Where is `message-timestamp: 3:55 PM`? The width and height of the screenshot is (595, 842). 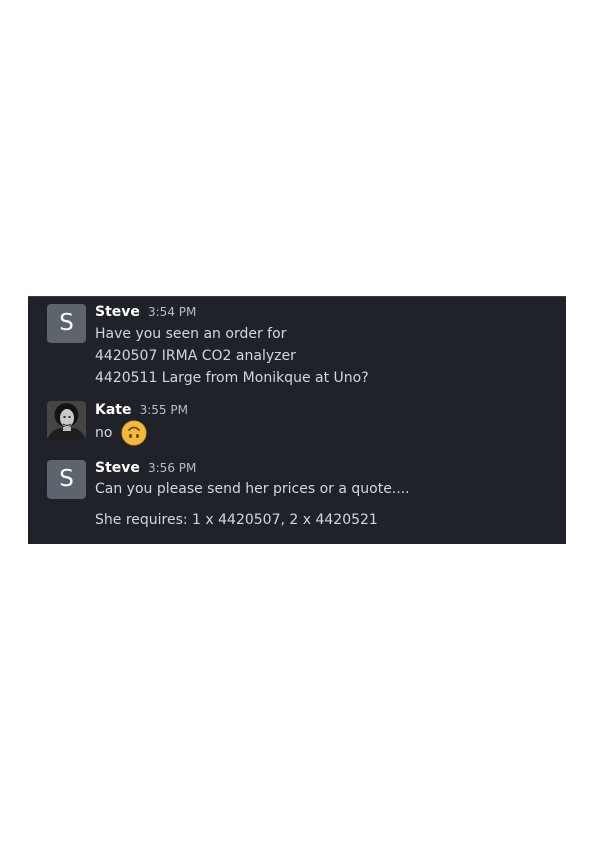 message-timestamp: 3:55 PM is located at coordinates (164, 410).